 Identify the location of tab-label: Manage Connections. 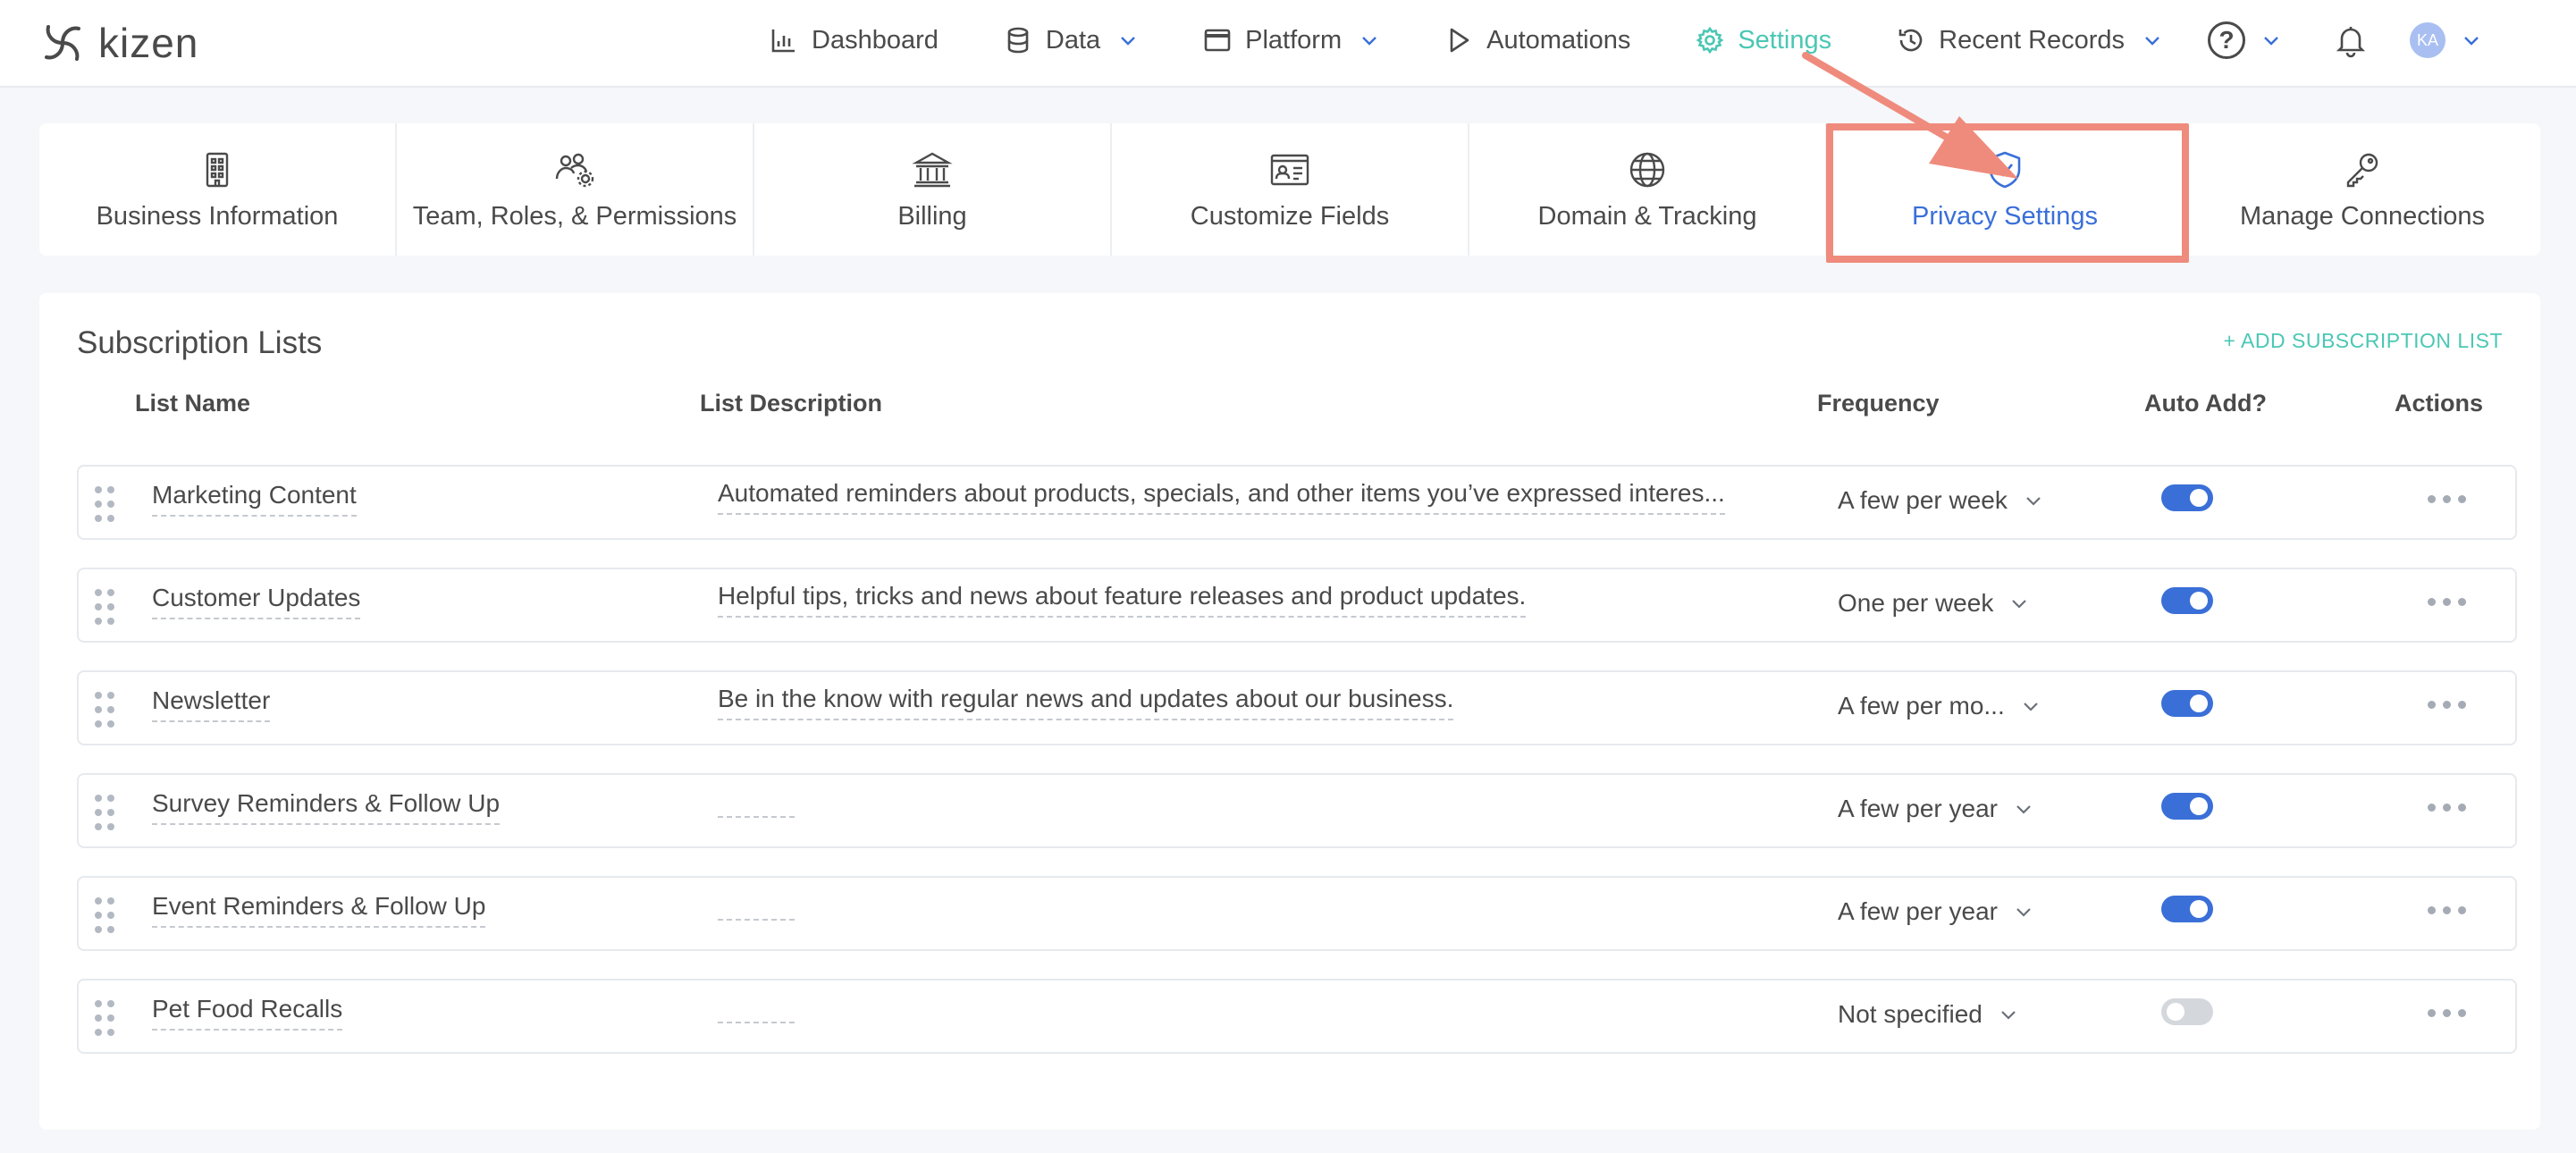
(2363, 216).